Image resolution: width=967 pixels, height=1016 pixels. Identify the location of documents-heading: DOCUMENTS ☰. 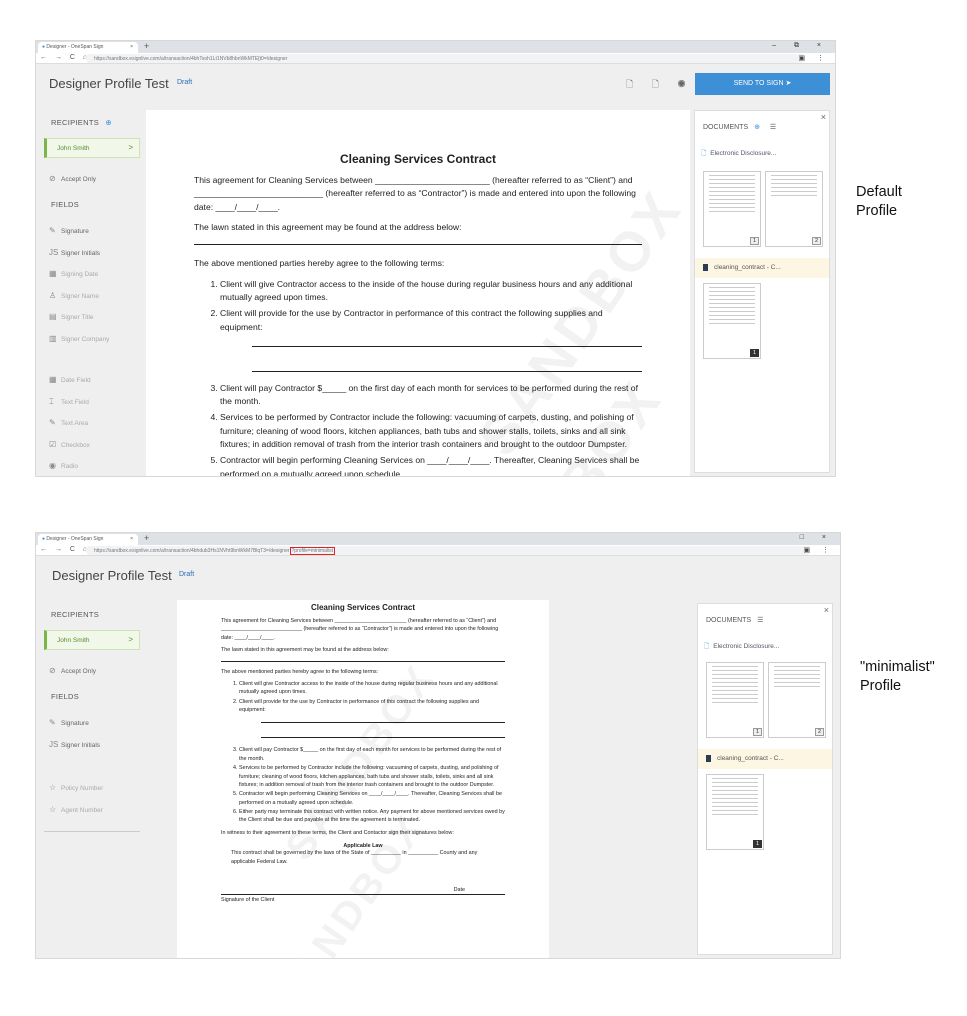
(735, 620).